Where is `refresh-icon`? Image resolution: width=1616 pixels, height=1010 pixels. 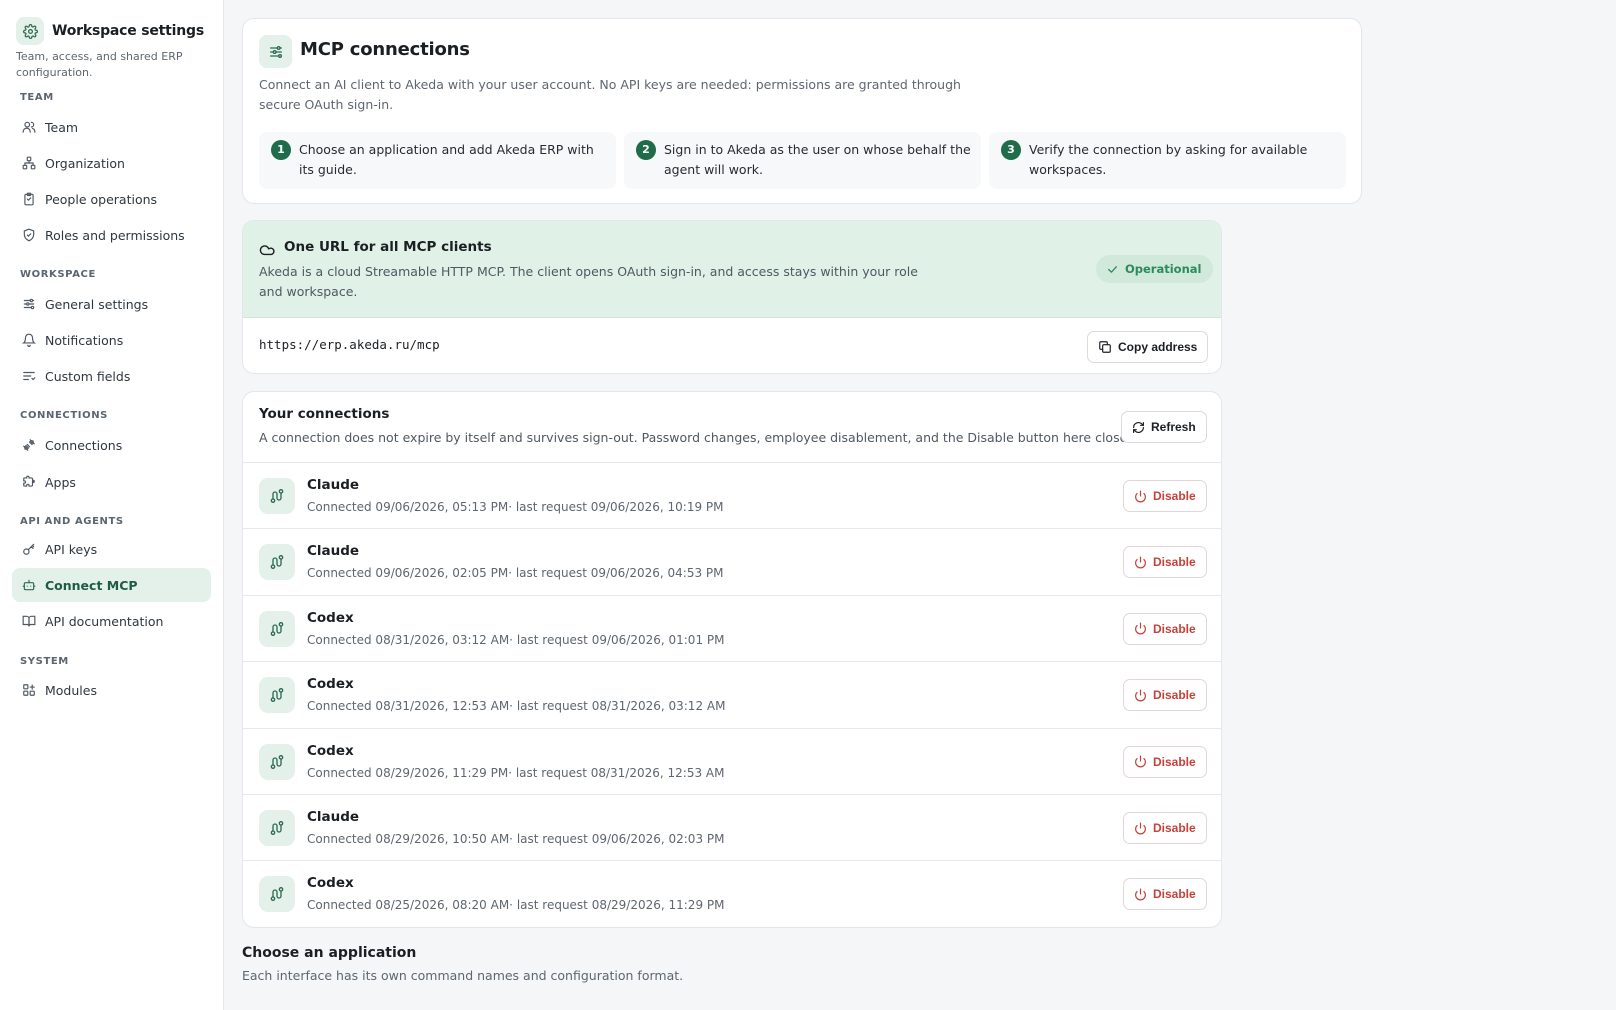
refresh-icon is located at coordinates (1138, 427).